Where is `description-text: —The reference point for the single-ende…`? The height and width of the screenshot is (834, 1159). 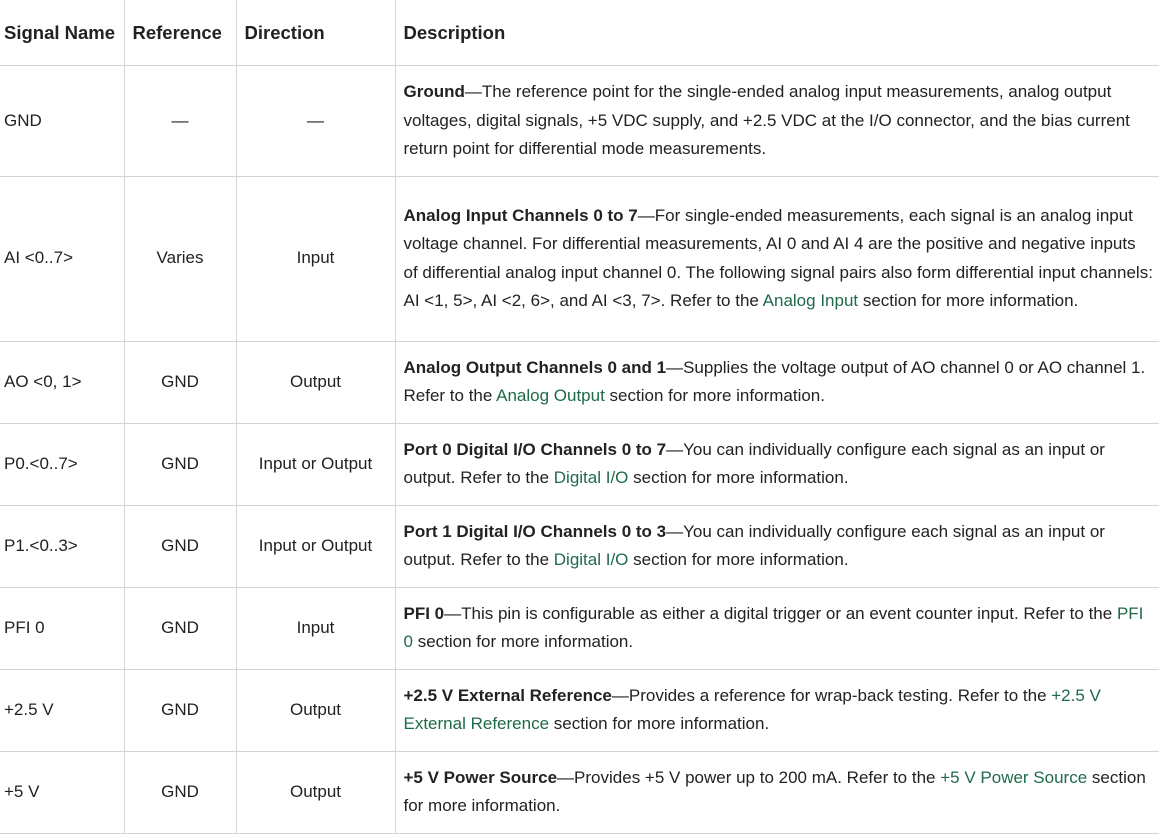
description-text: —The reference point for the single-ende… is located at coordinates (766, 120).